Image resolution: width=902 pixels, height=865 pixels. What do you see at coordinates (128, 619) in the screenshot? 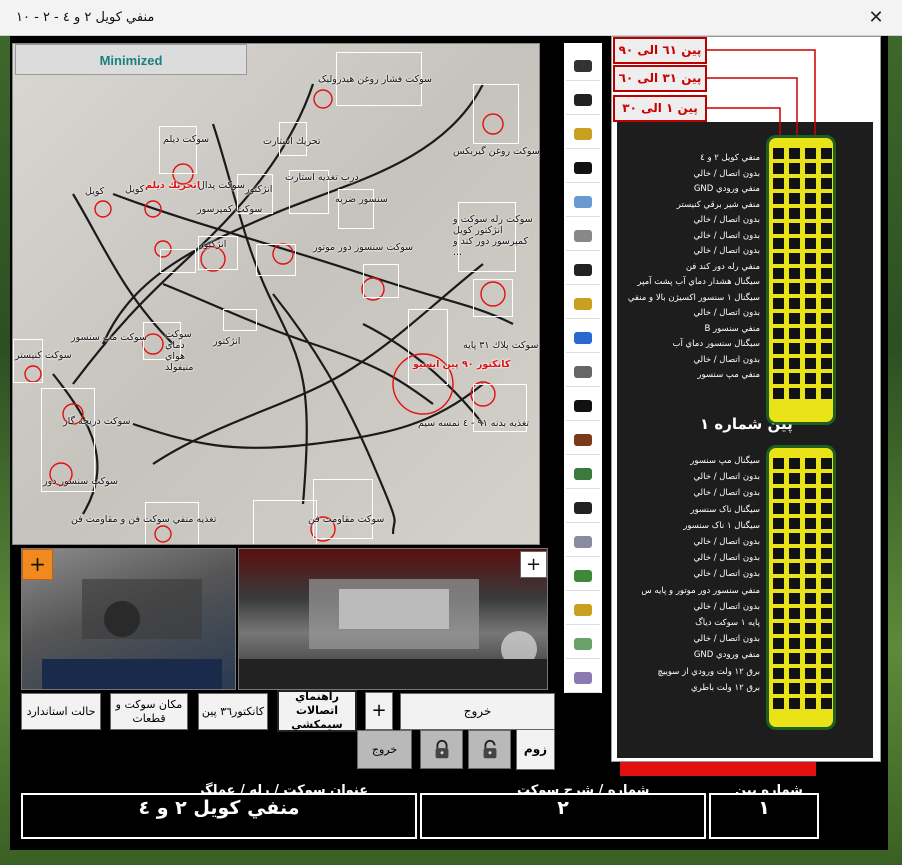
I see `socket-location-photo` at bounding box center [128, 619].